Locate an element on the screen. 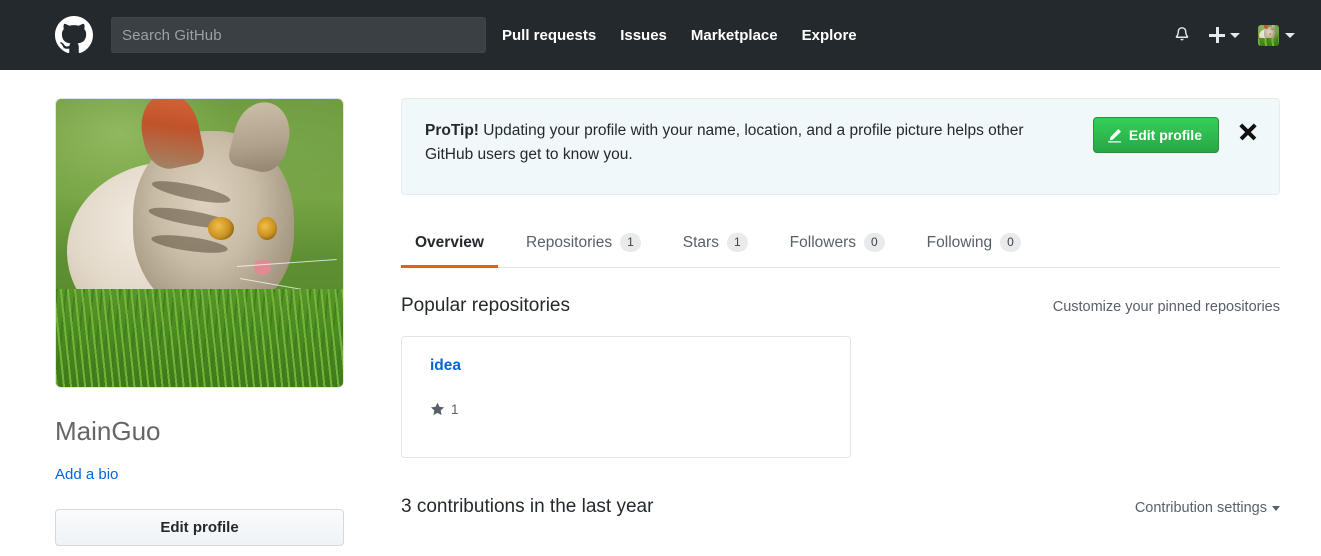  tab-overview: Overview is located at coordinates (449, 251).